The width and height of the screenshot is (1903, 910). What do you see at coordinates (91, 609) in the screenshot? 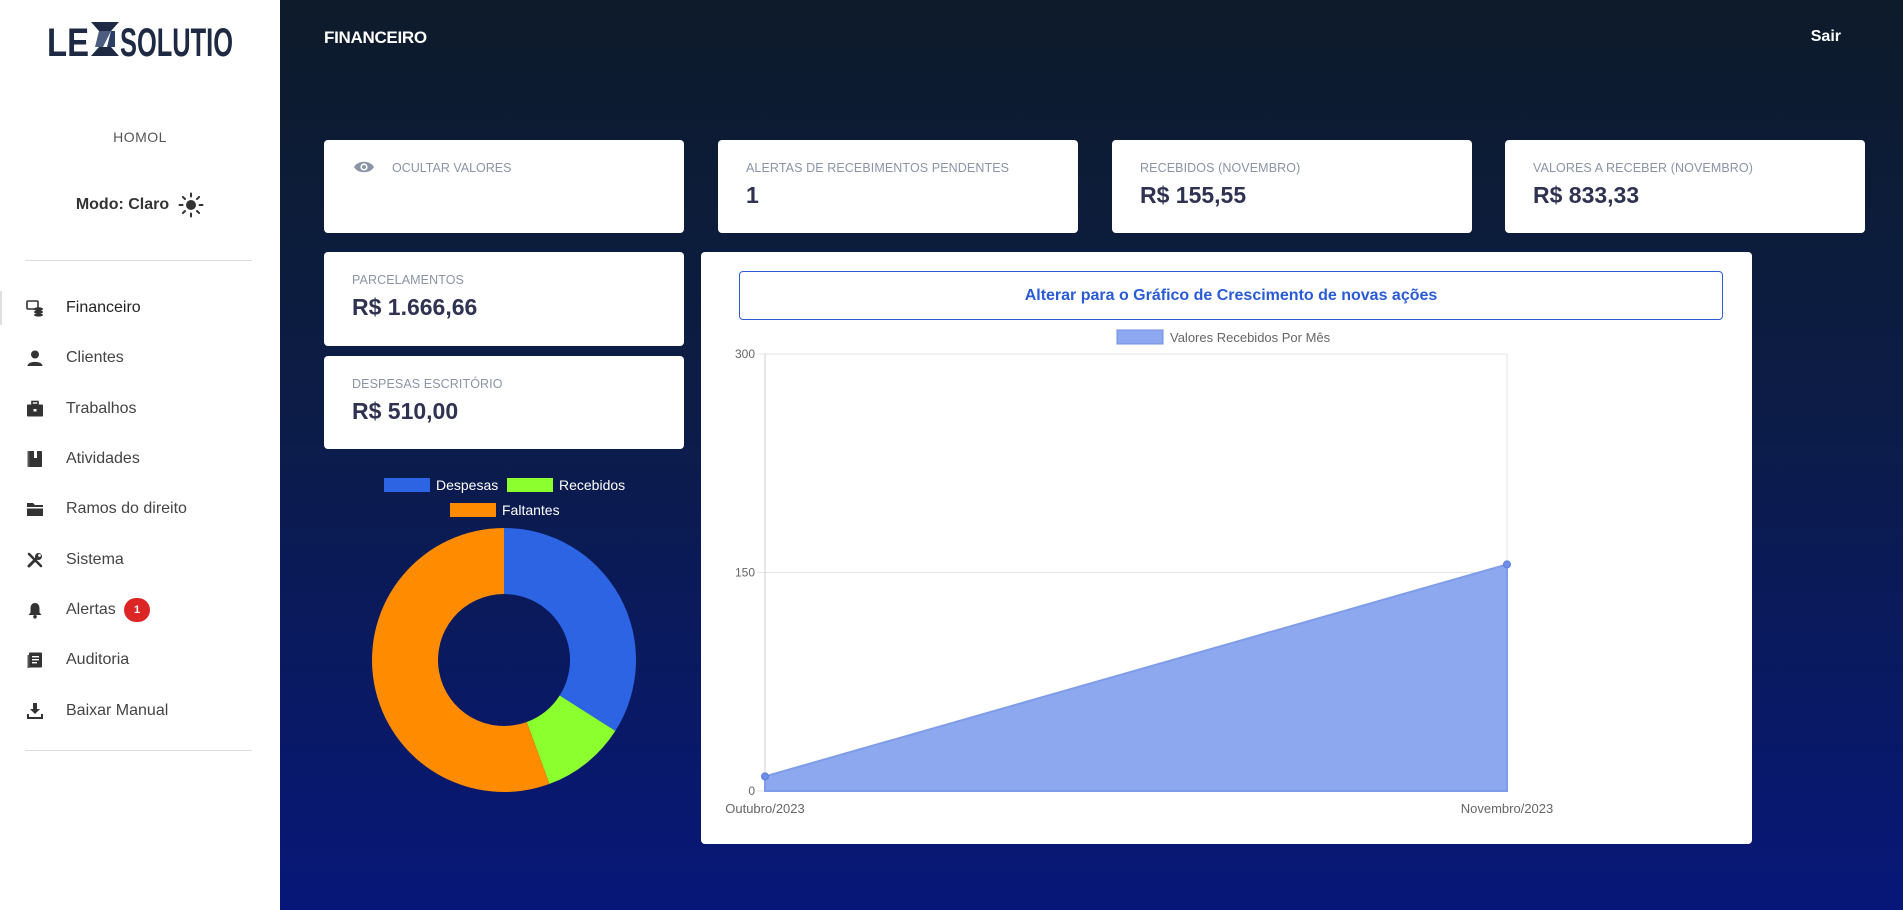
I see `sidebar-item-label: Alertas` at bounding box center [91, 609].